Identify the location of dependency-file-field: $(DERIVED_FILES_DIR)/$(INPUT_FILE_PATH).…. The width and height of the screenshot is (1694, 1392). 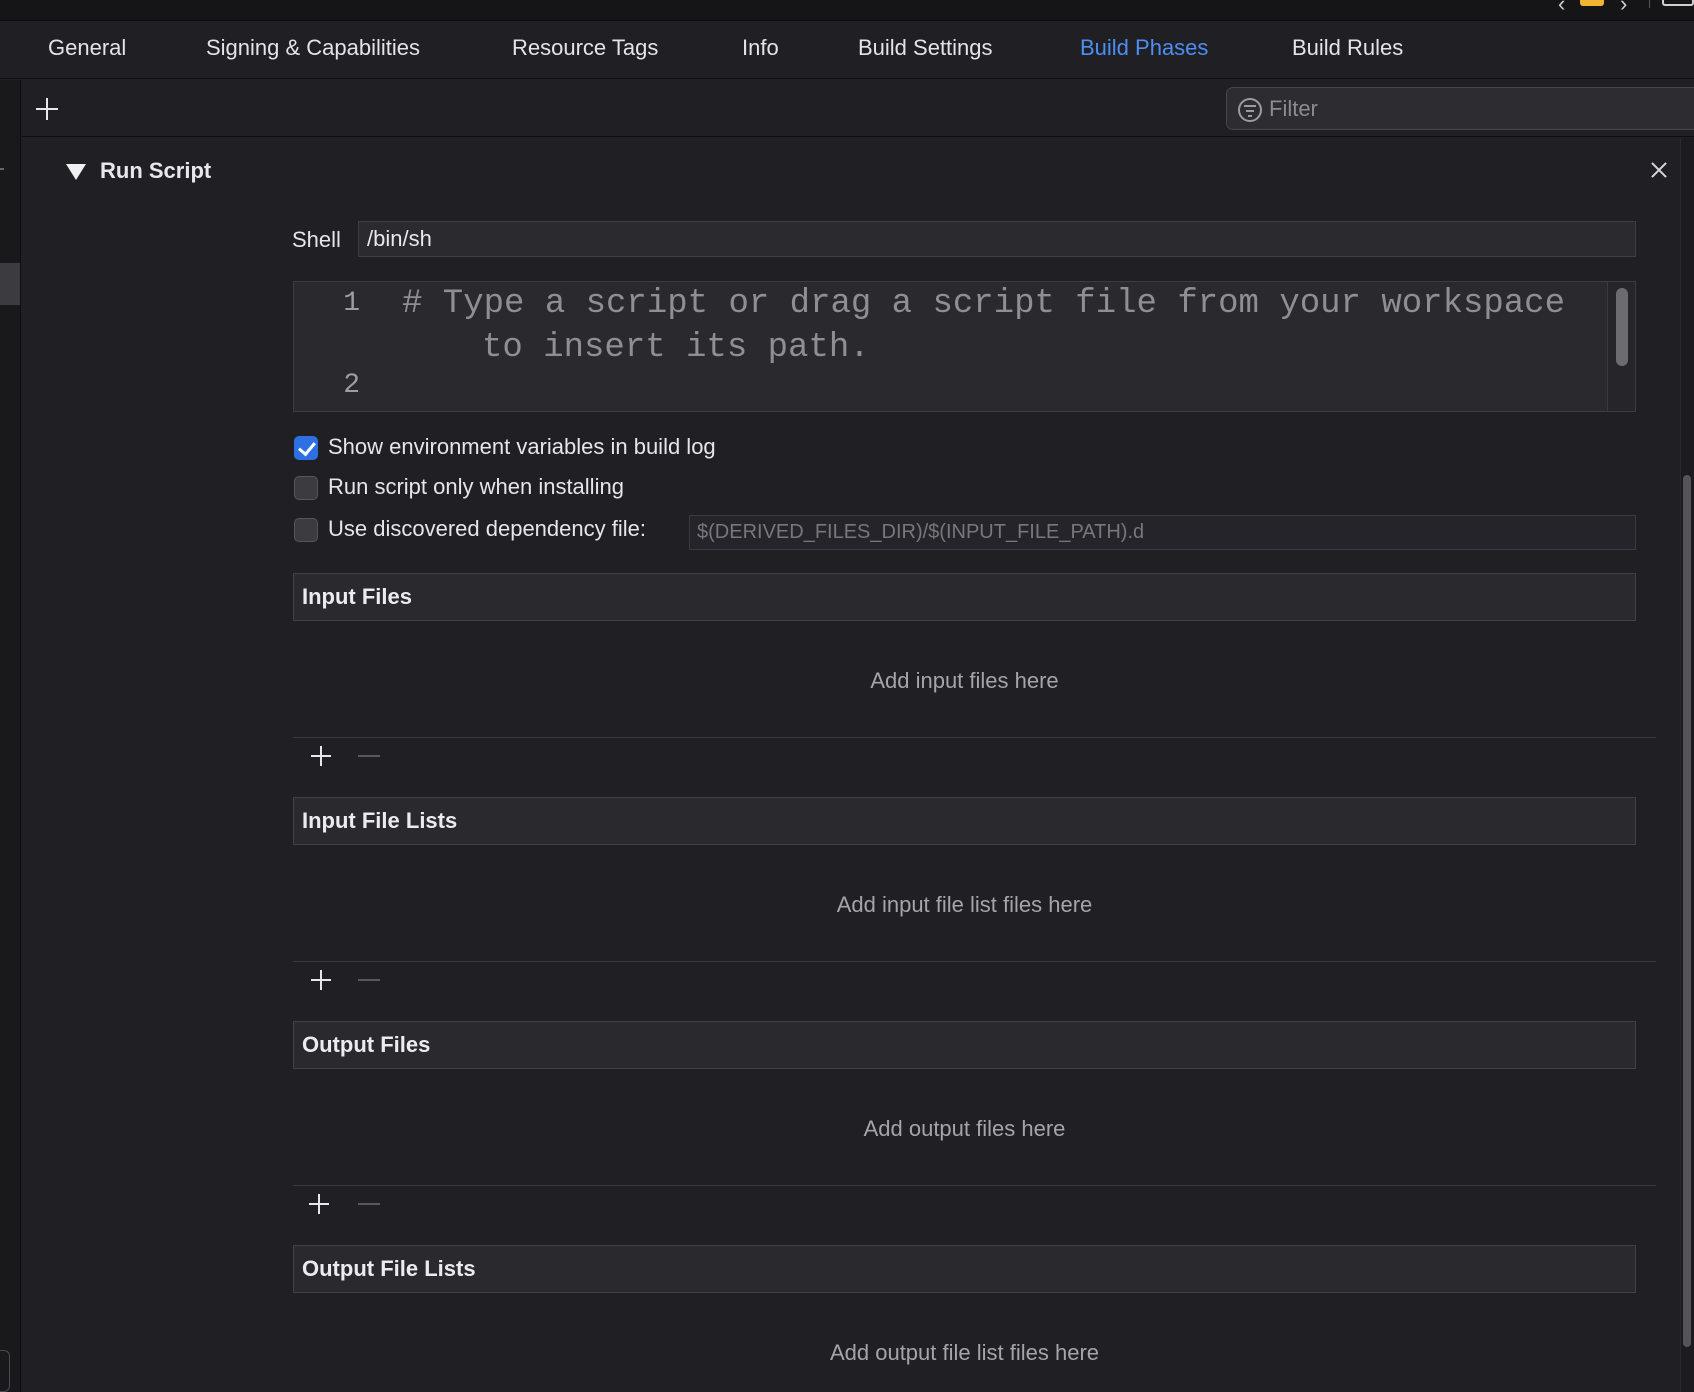
(1162, 532).